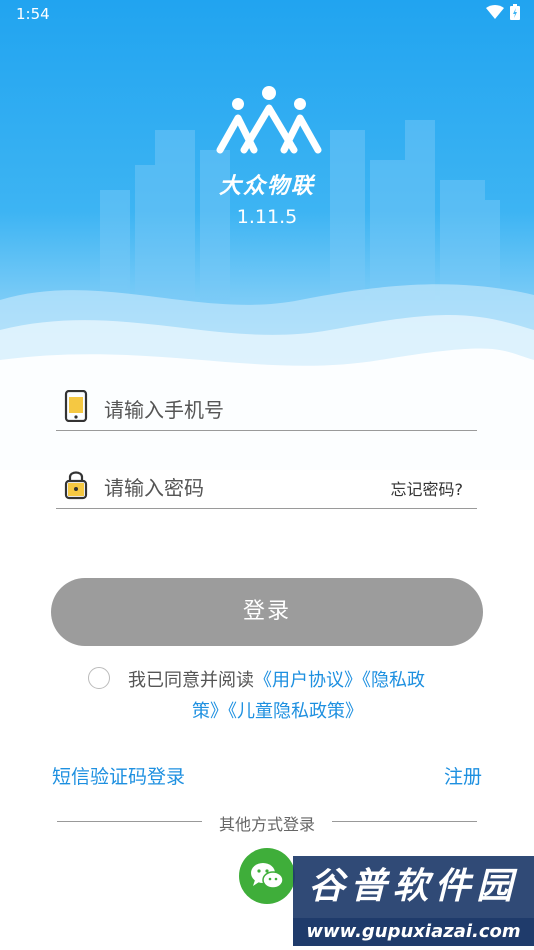 The width and height of the screenshot is (534, 950). Describe the element at coordinates (413, 932) in the screenshot. I see `watermark-url: www.gupuxiazai.com` at that location.